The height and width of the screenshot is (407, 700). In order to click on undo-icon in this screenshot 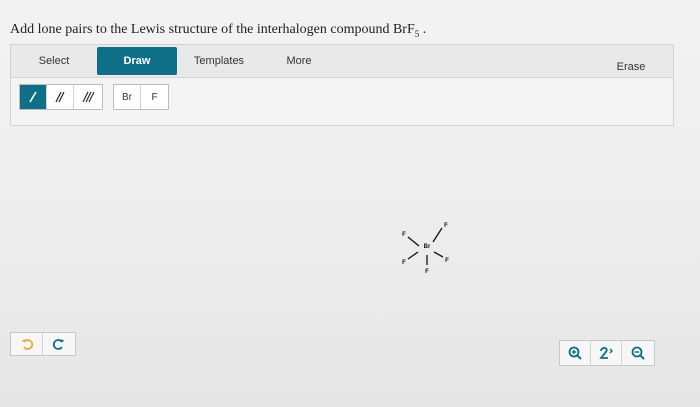, I will do `click(27, 344)`.